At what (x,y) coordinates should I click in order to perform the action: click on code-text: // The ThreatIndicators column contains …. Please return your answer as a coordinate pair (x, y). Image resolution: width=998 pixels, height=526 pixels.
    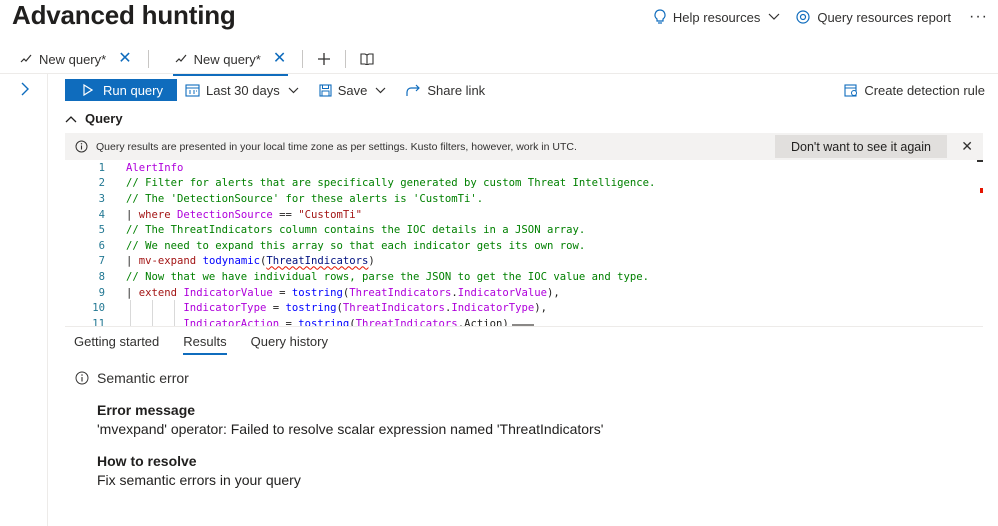
    Looking at the image, I should click on (356, 230).